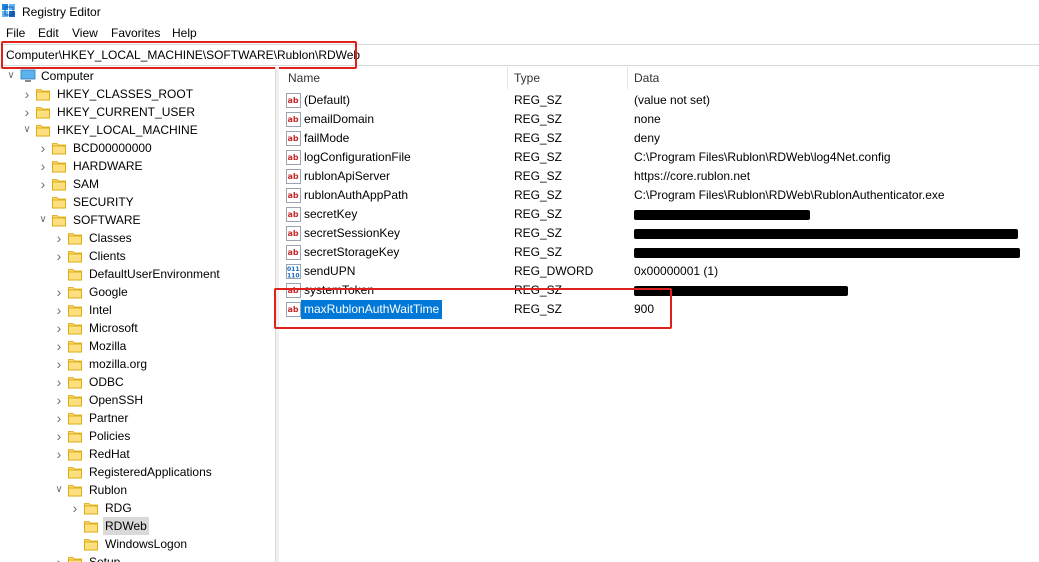 The image size is (1039, 562). What do you see at coordinates (137, 436) in the screenshot?
I see `tree-item-policies: › Policies` at bounding box center [137, 436].